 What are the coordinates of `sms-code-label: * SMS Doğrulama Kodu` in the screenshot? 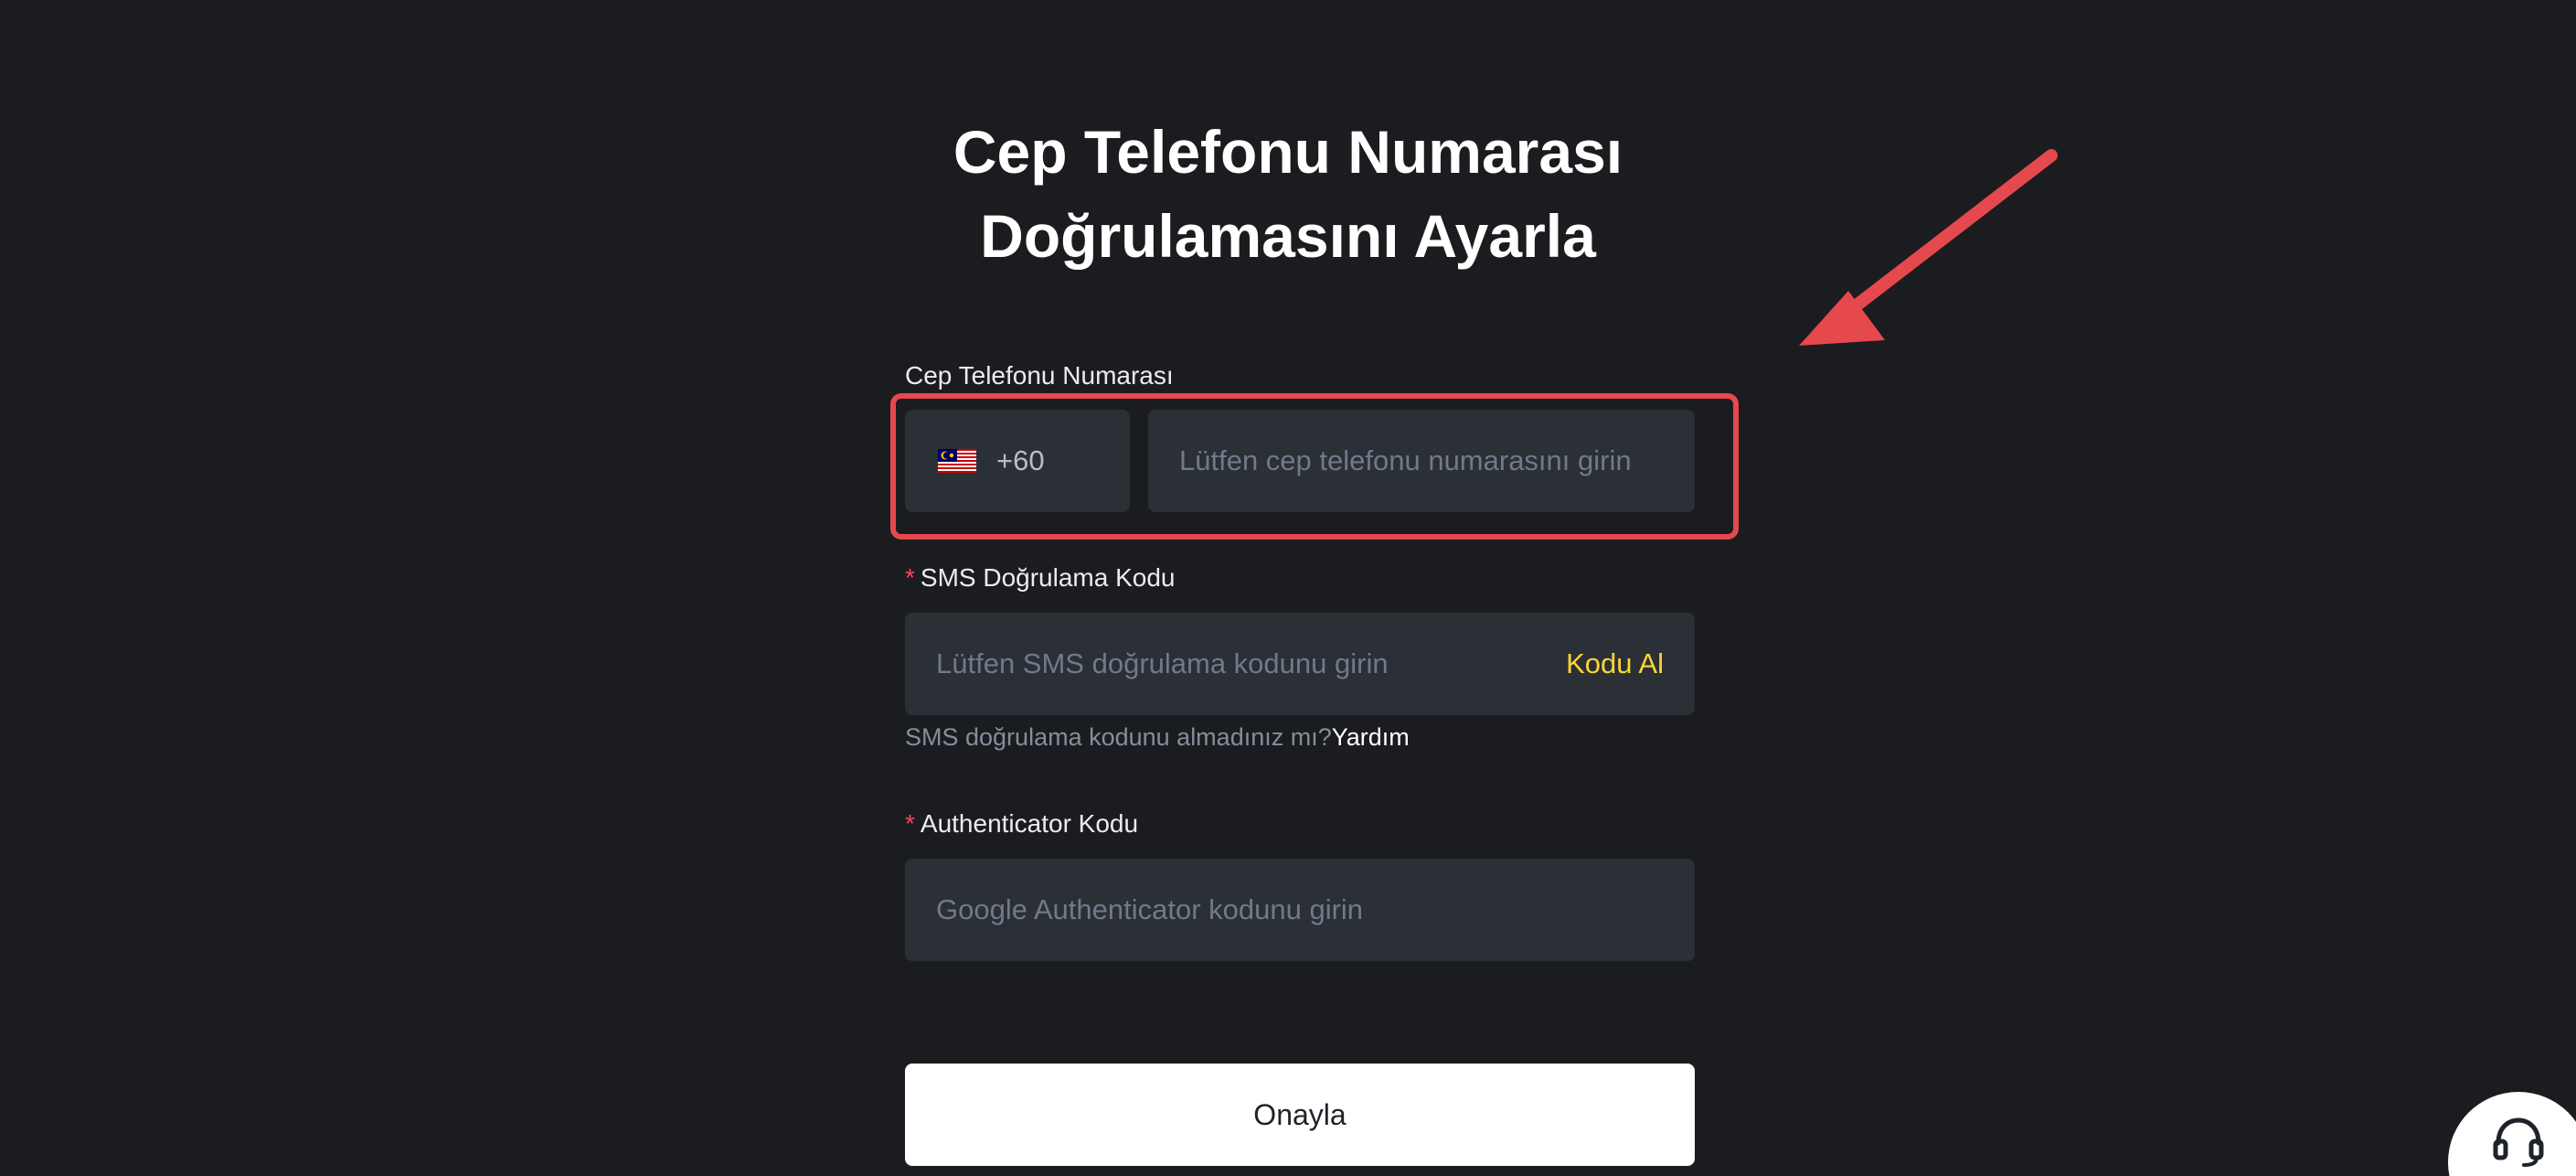 It's located at (1040, 578).